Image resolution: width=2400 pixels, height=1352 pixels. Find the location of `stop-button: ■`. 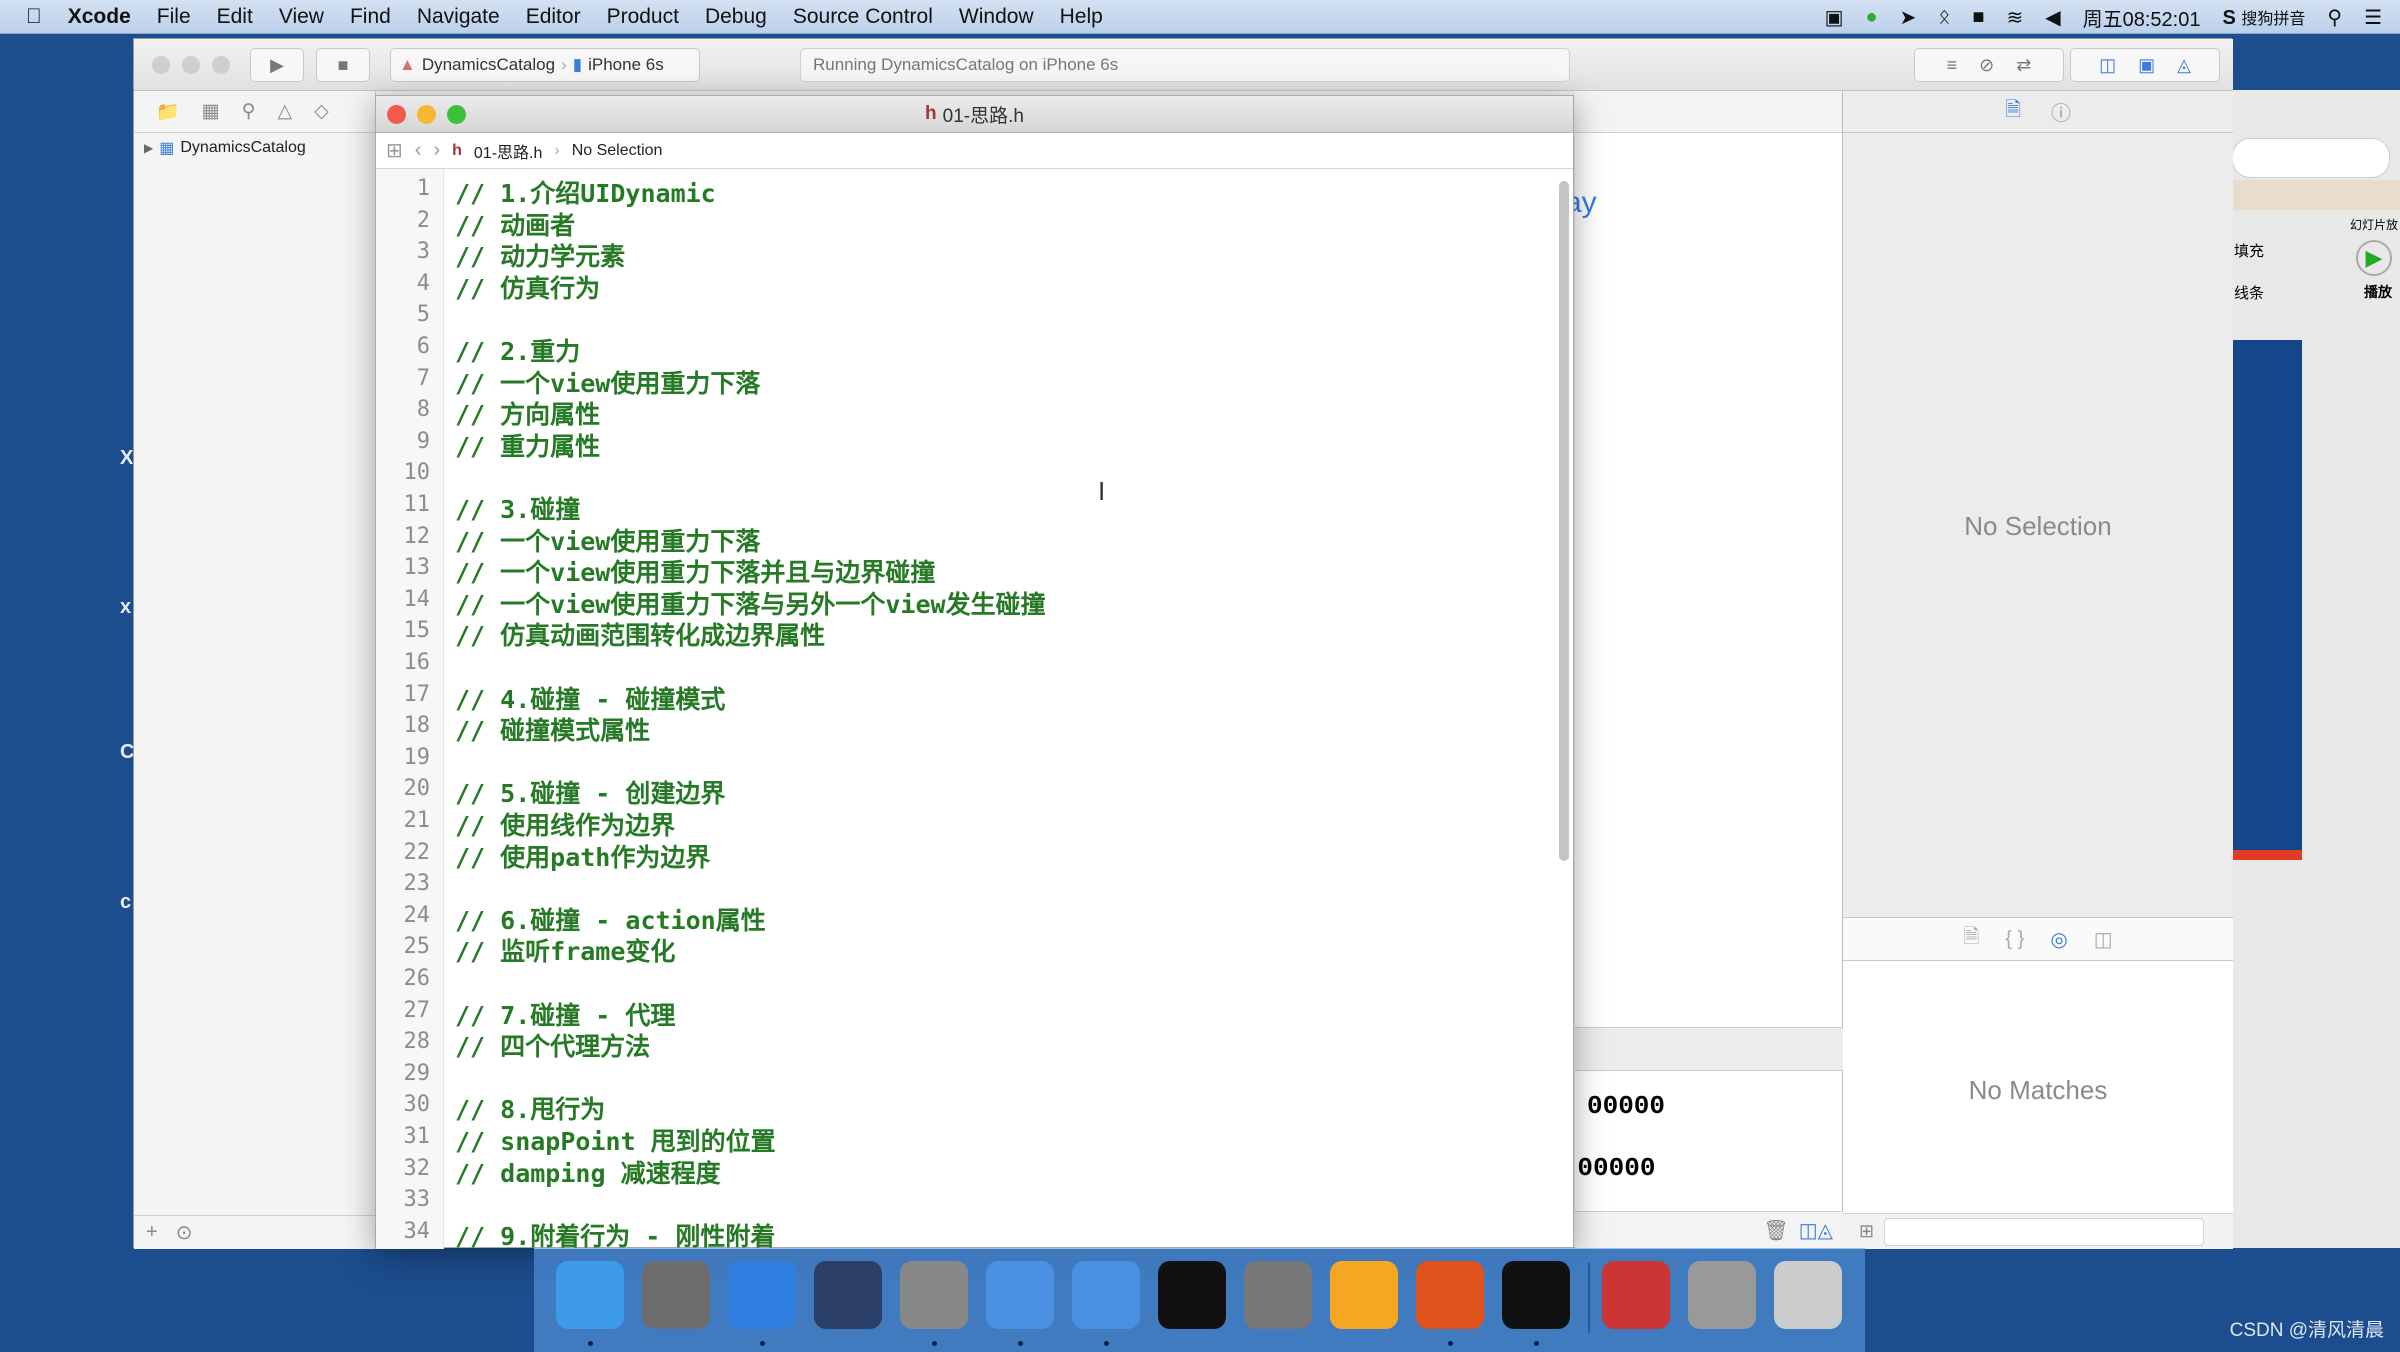

stop-button: ■ is located at coordinates (343, 65).